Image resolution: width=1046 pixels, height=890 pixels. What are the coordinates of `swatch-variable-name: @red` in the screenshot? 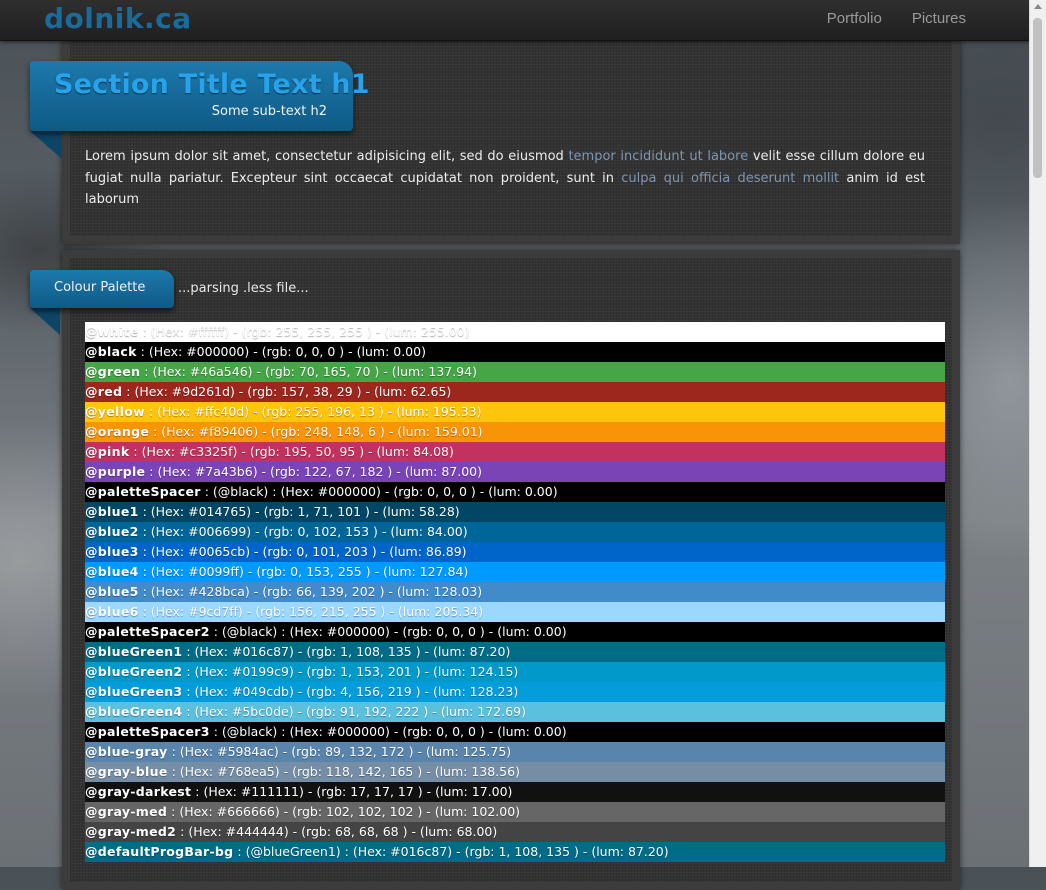 It's located at (104, 391).